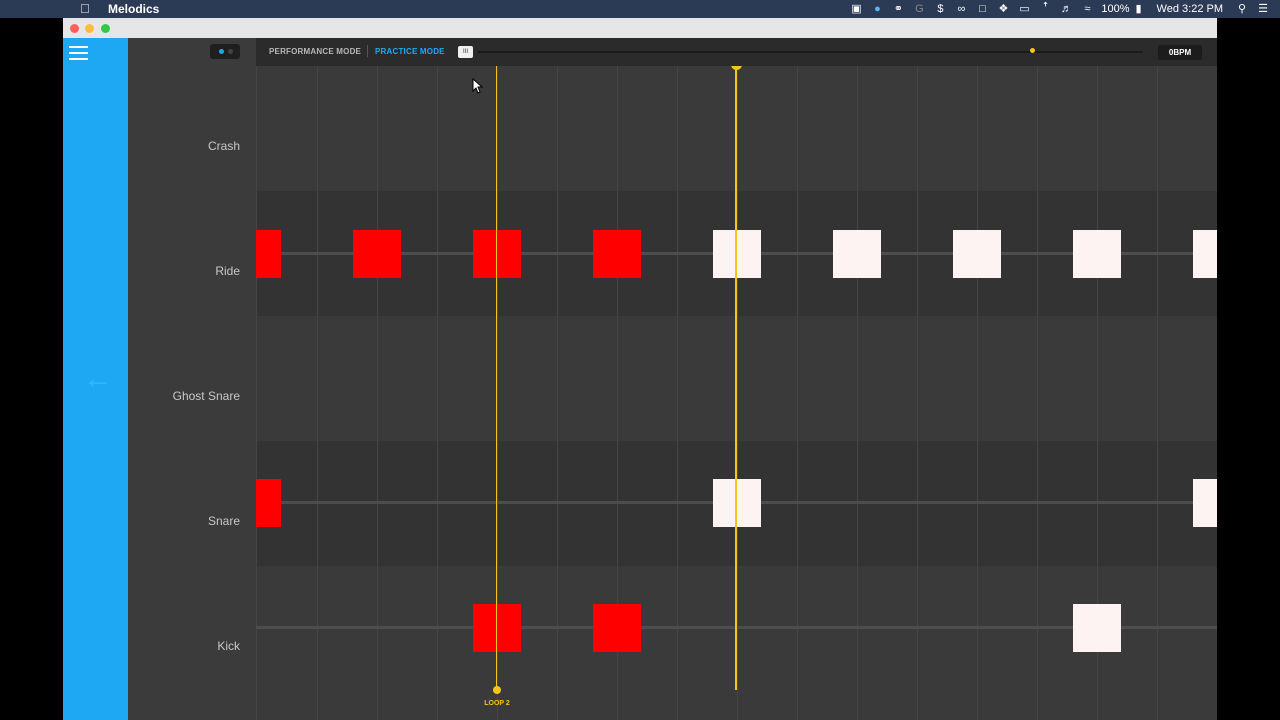 Image resolution: width=1280 pixels, height=720 pixels. I want to click on lane-labels-panel: Crash Ride Ghost Snare Snare Kick, so click(192, 379).